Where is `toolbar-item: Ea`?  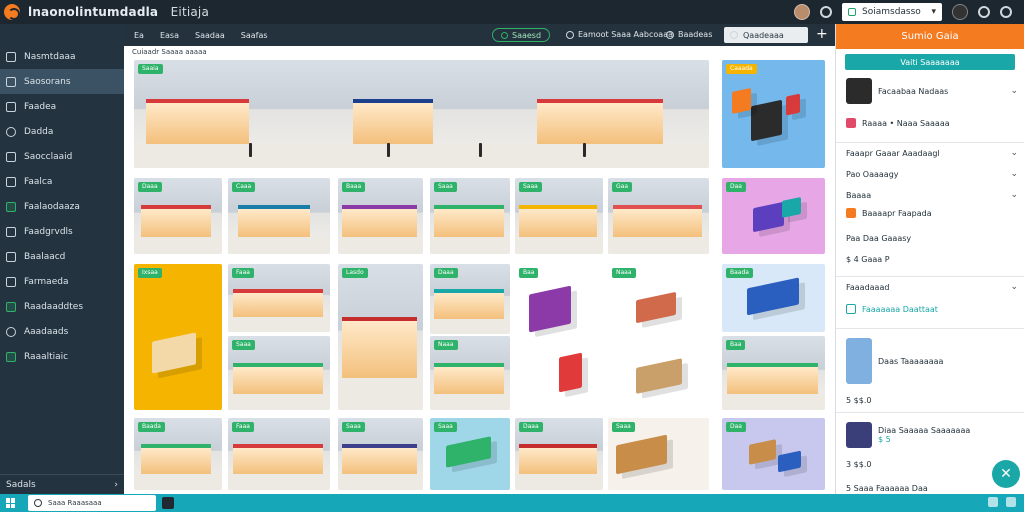
toolbar-item: Ea is located at coordinates (139, 35).